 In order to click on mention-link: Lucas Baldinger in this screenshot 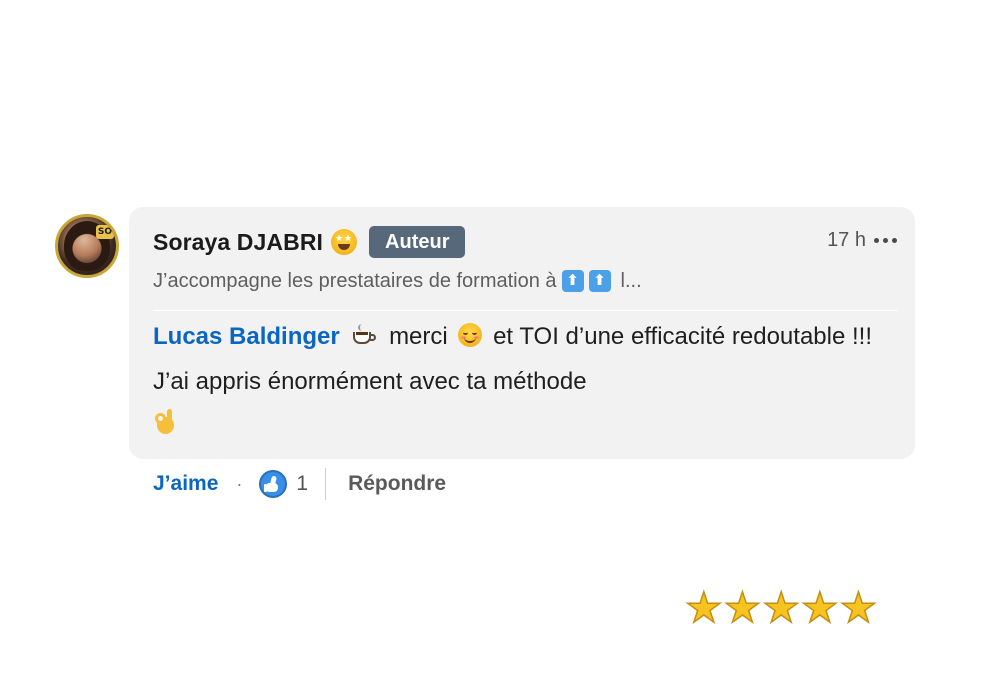, I will do `click(246, 336)`.